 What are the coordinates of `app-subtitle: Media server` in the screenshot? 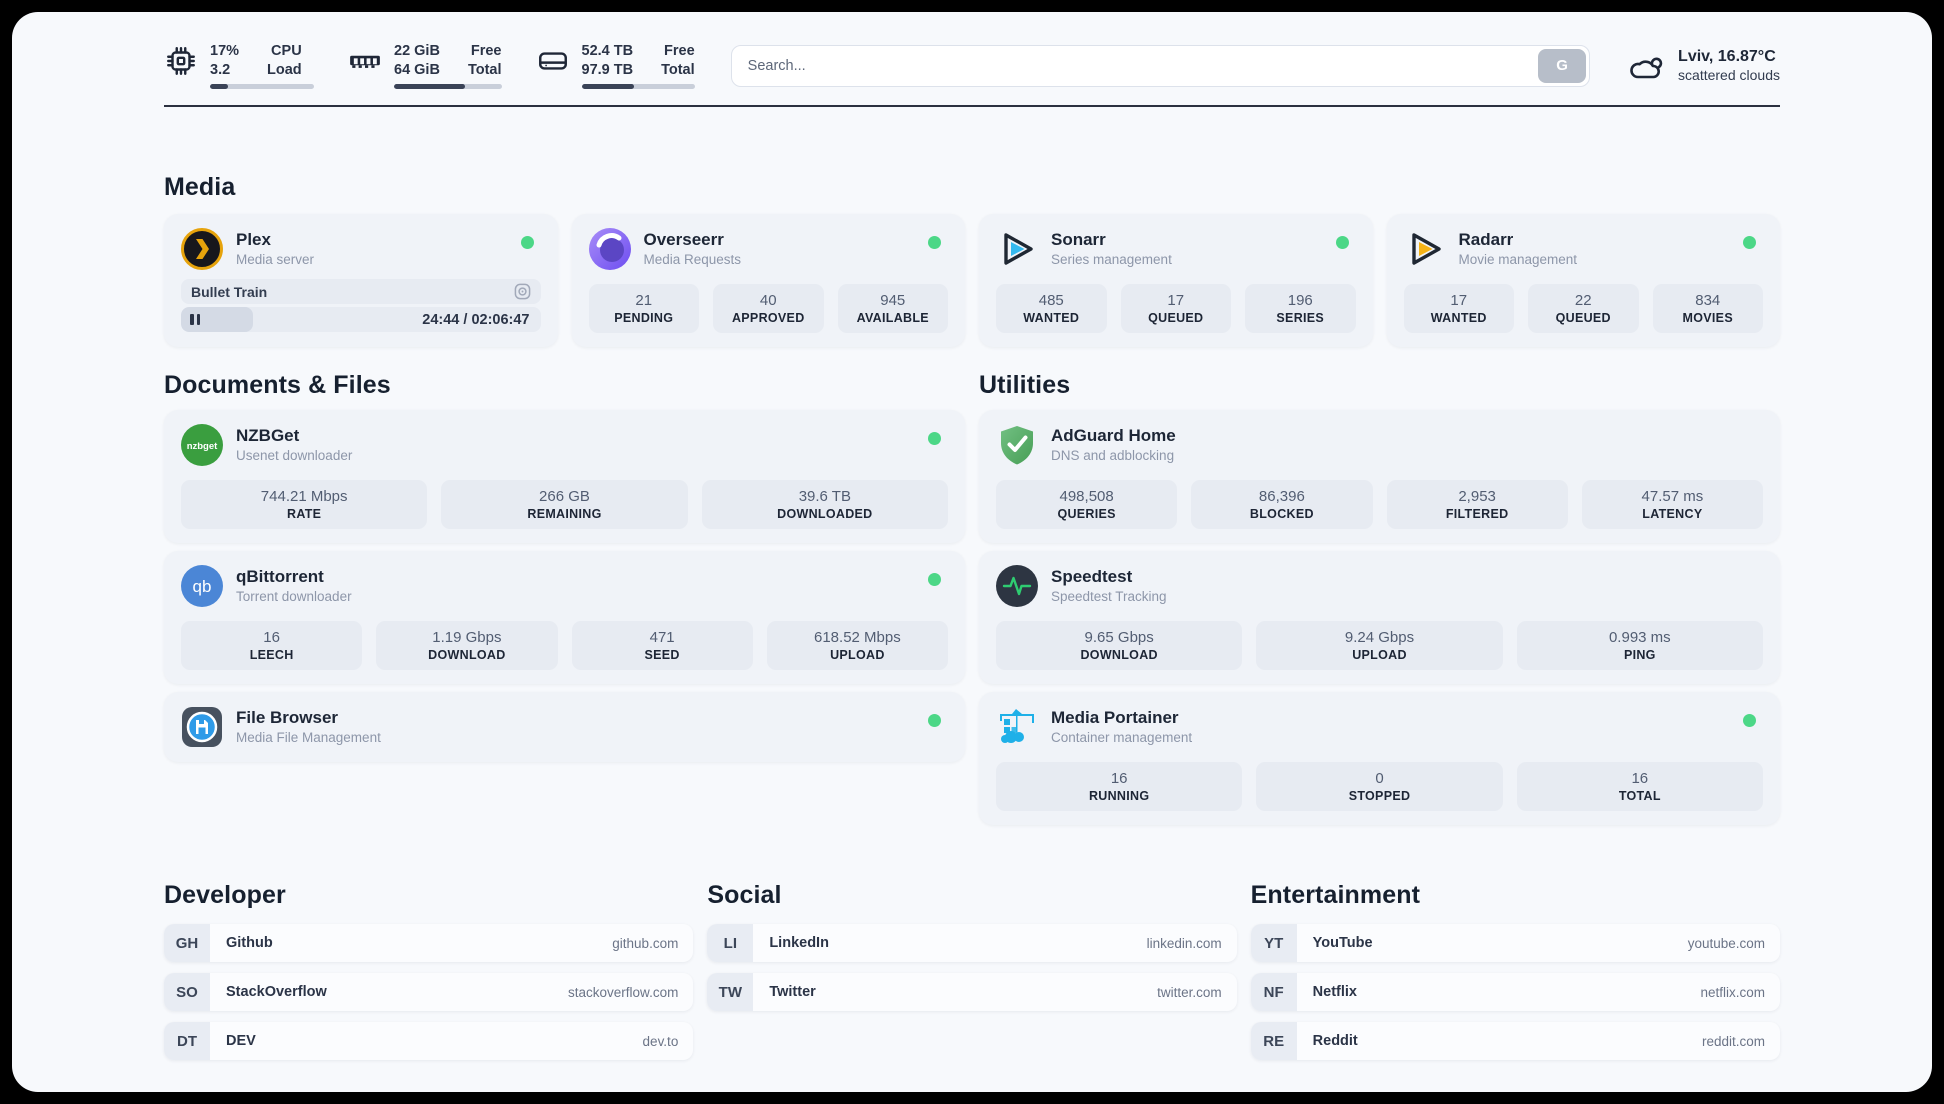 It's located at (275, 259).